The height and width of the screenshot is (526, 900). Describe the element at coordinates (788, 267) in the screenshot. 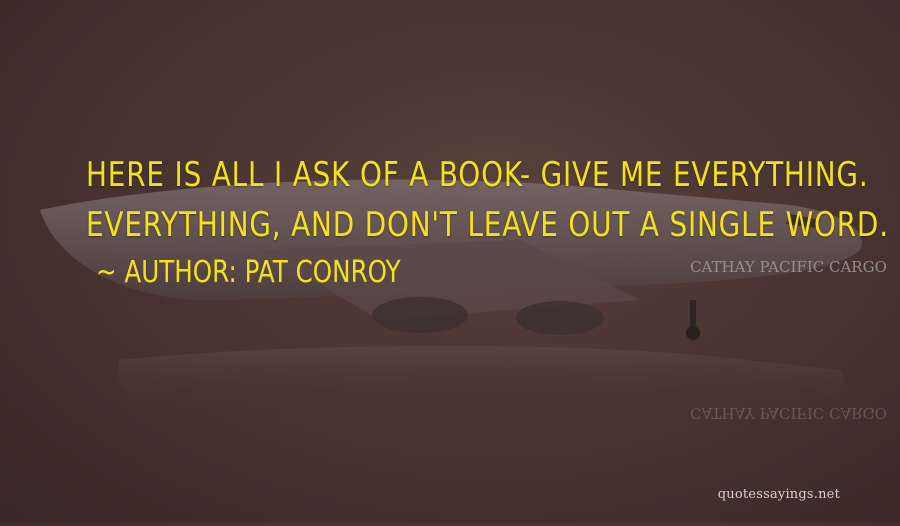

I see `livery-text: CATHAY PACIFIC CARGO` at that location.